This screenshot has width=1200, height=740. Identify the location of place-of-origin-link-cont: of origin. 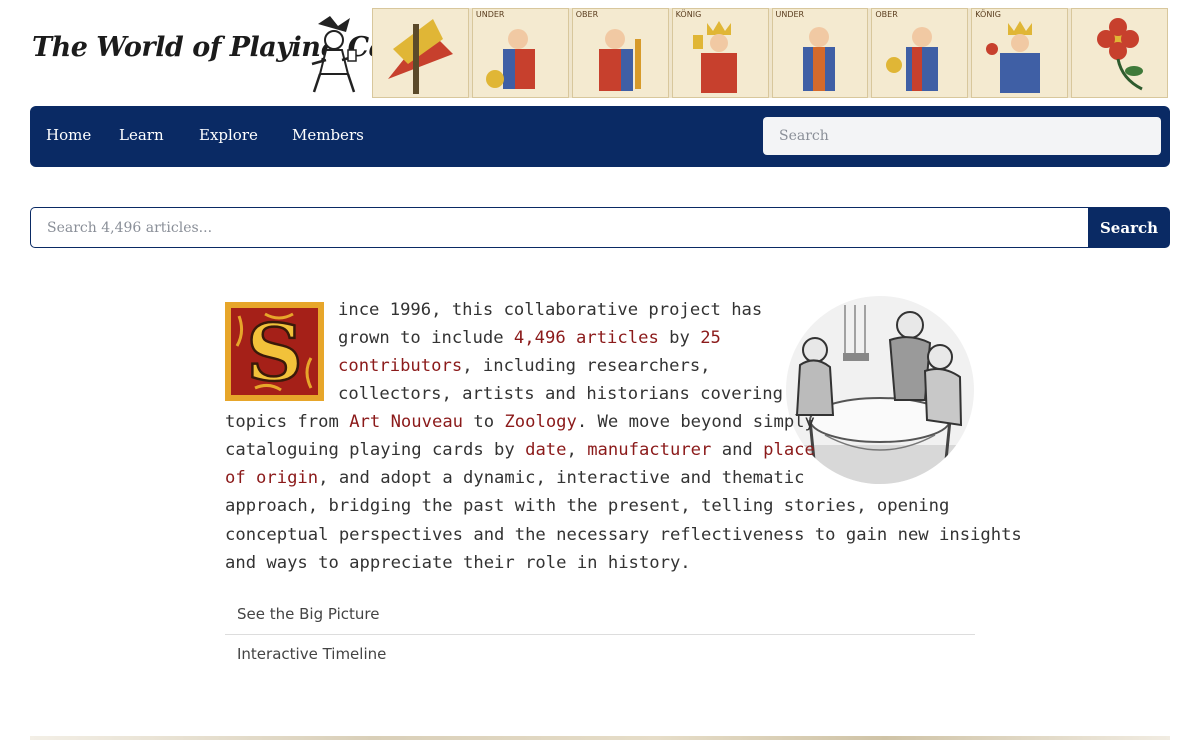
(271, 478).